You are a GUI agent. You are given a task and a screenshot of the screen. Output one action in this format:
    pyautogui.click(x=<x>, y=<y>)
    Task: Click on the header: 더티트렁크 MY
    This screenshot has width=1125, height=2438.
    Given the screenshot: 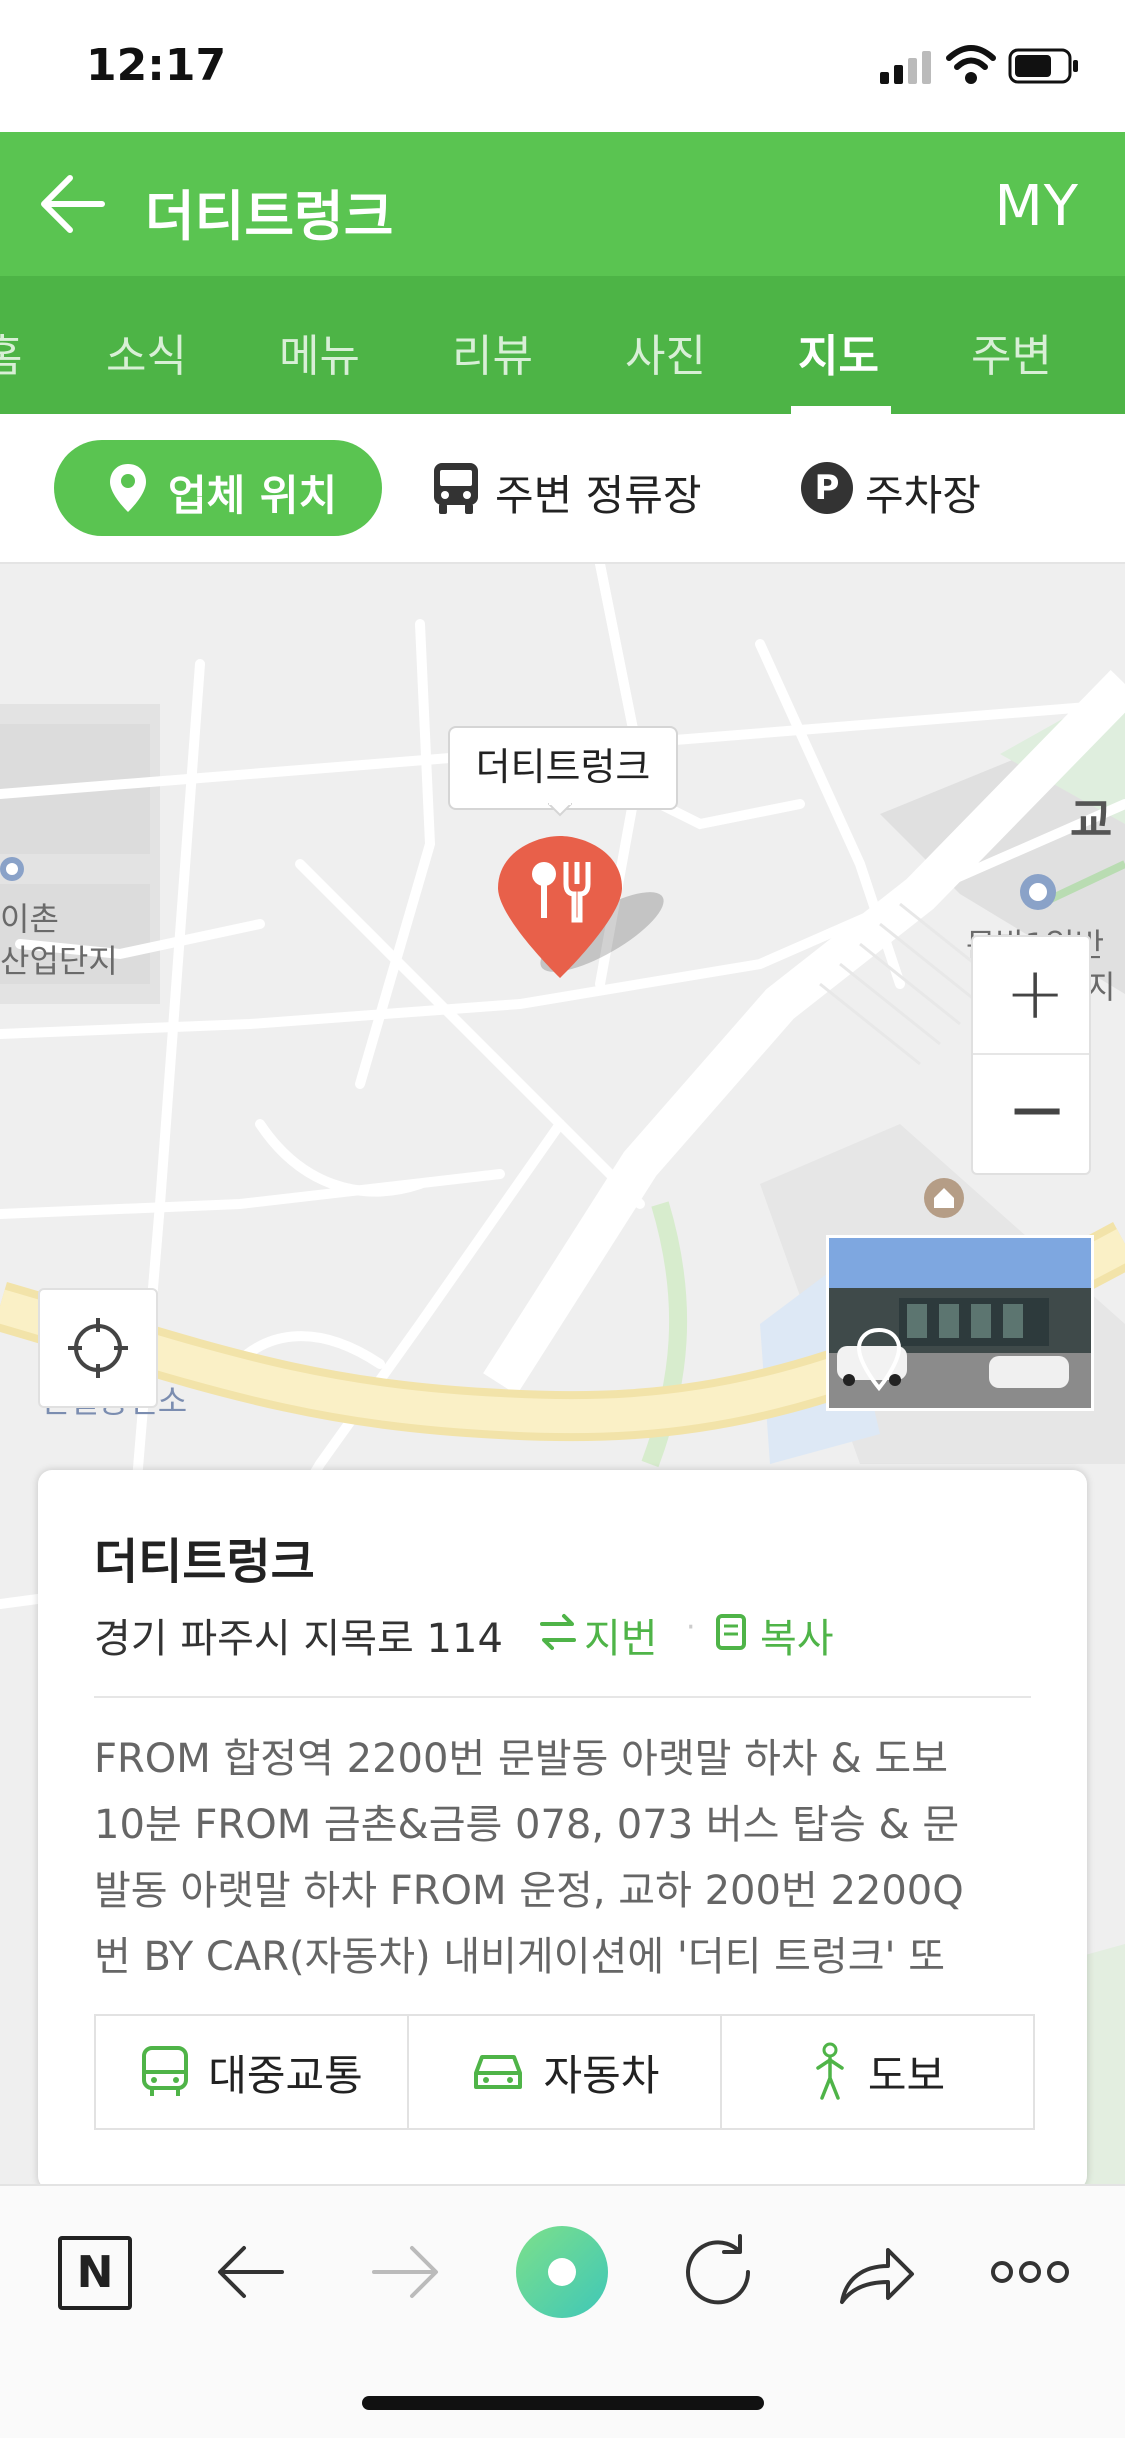 What is the action you would take?
    pyautogui.click(x=562, y=204)
    